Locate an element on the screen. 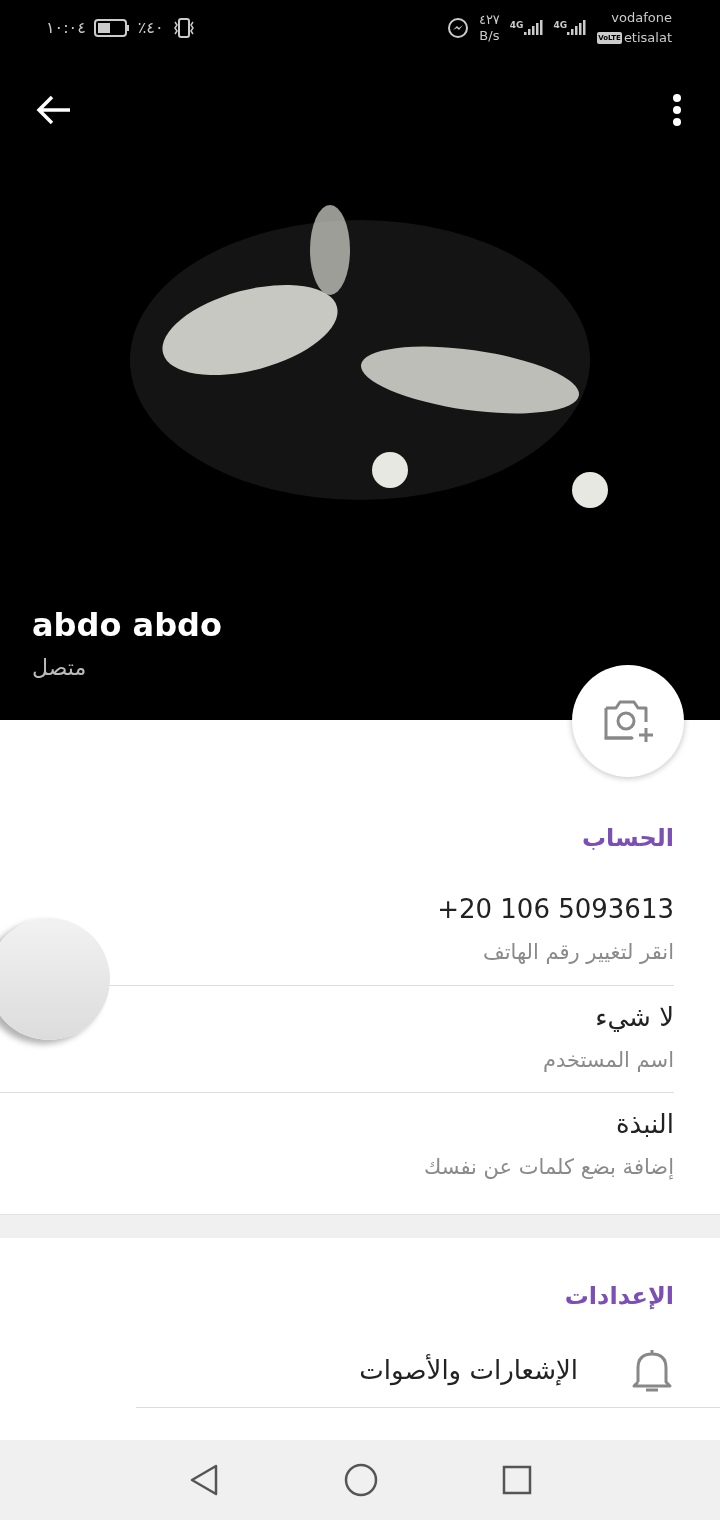 This screenshot has width=720, height=1520. row-value: لا شيء is located at coordinates (634, 1017).